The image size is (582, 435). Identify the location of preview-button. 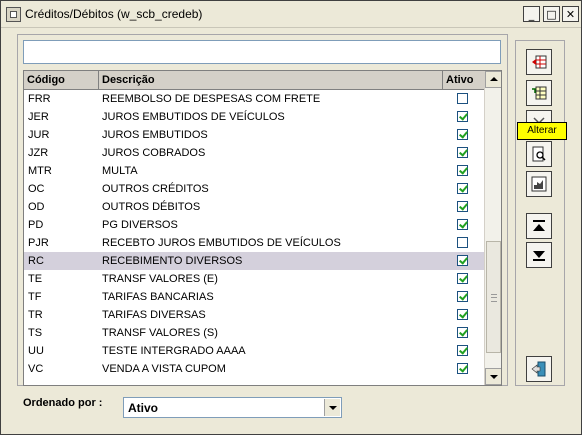
(539, 154).